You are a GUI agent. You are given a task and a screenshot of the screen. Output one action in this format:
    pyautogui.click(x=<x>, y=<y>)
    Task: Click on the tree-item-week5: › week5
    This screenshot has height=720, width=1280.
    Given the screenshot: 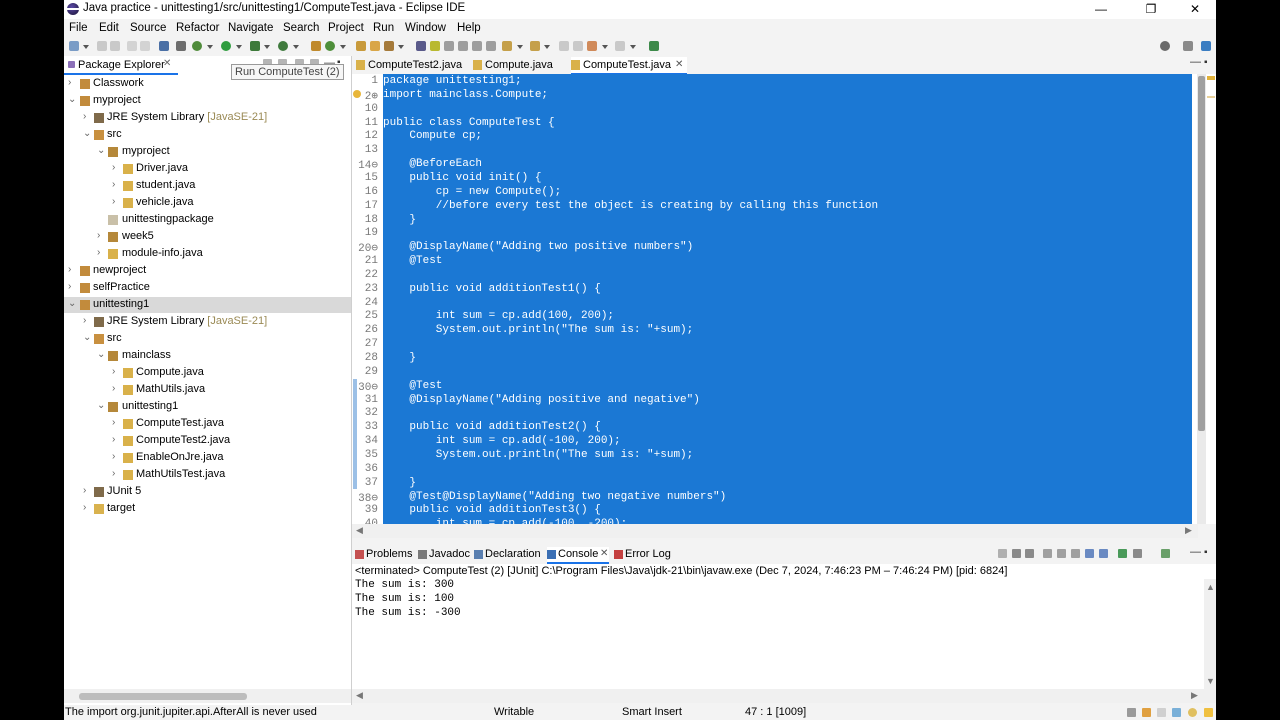 What is the action you would take?
    pyautogui.click(x=207, y=237)
    